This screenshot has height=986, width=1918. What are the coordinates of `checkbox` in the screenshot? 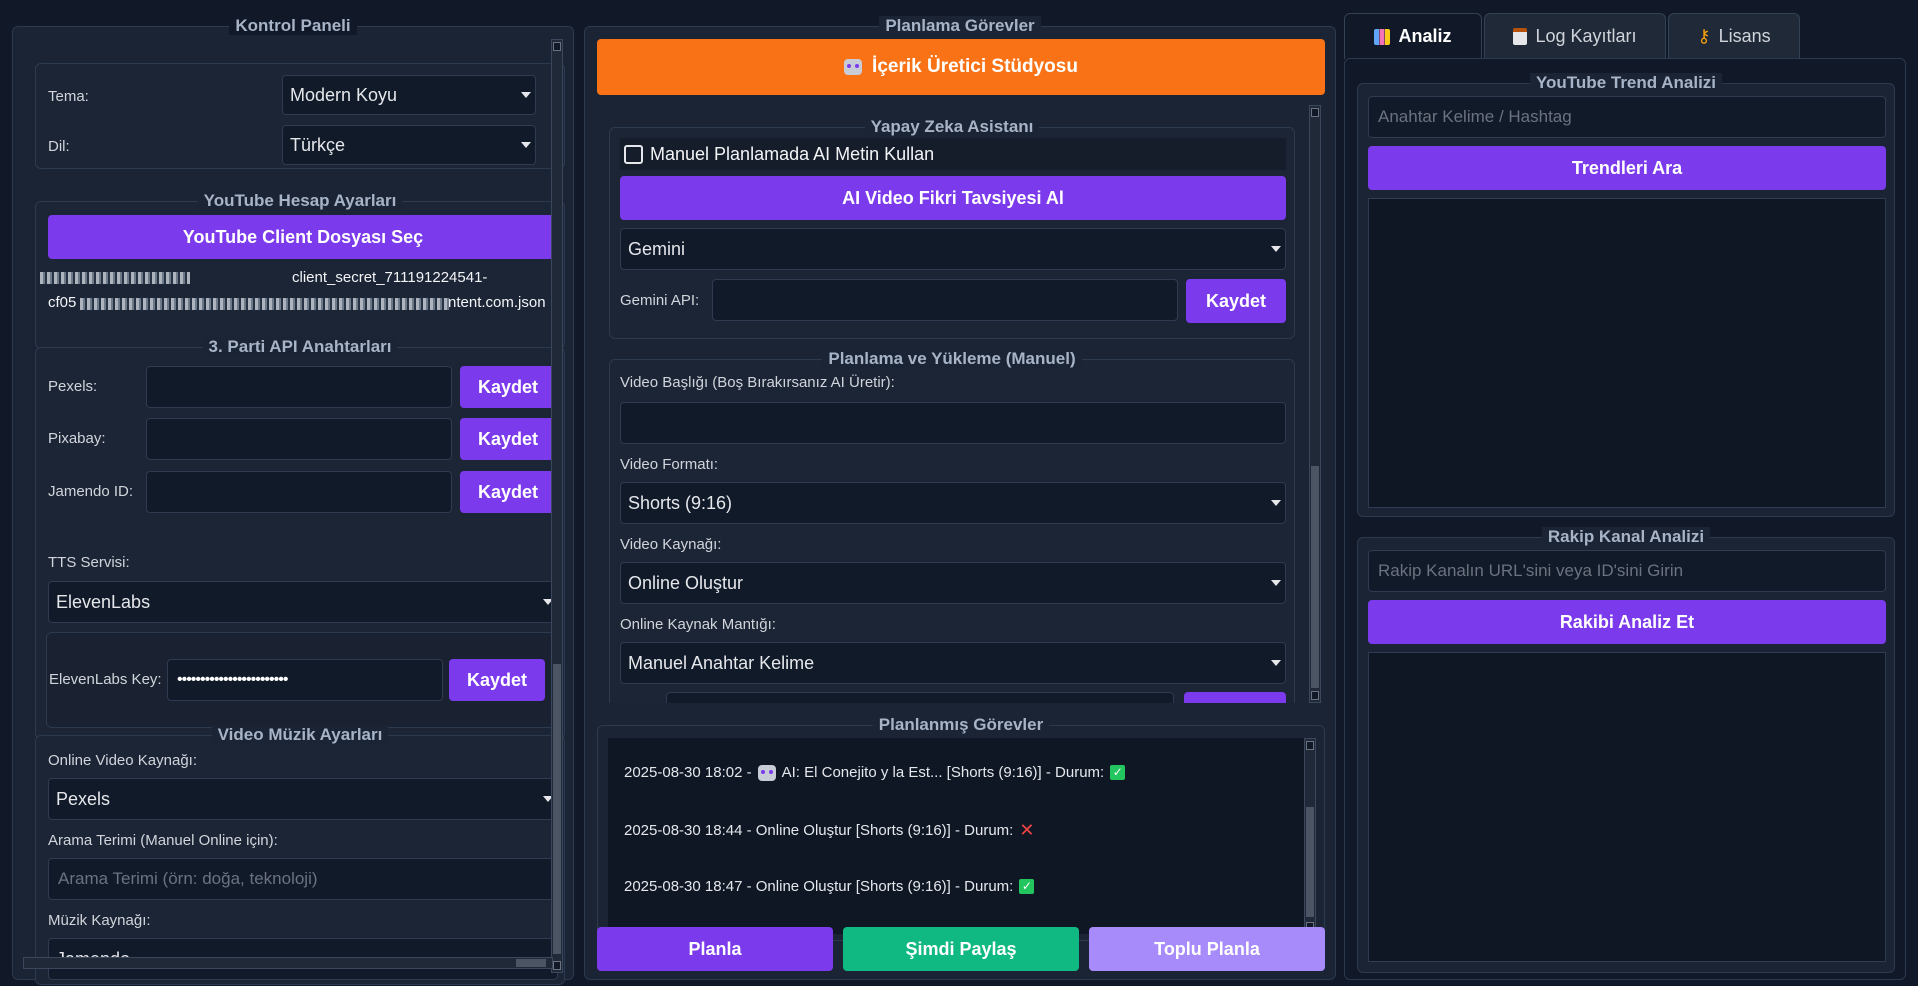 It's located at (633, 154).